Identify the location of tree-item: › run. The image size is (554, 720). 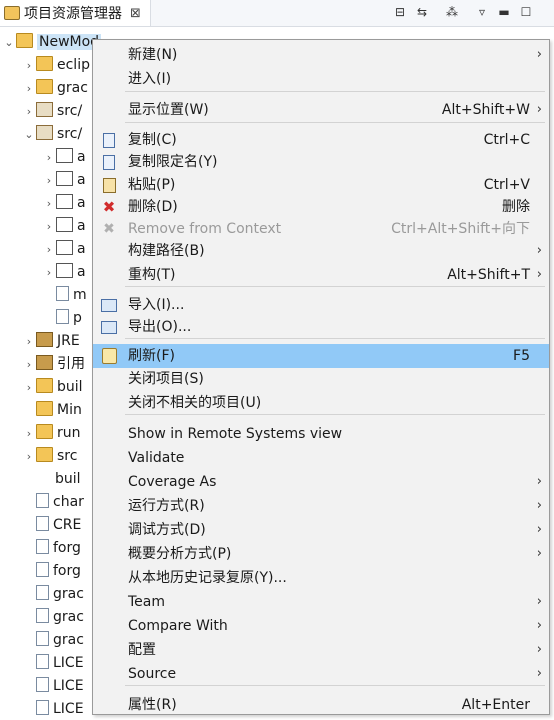
(51, 433).